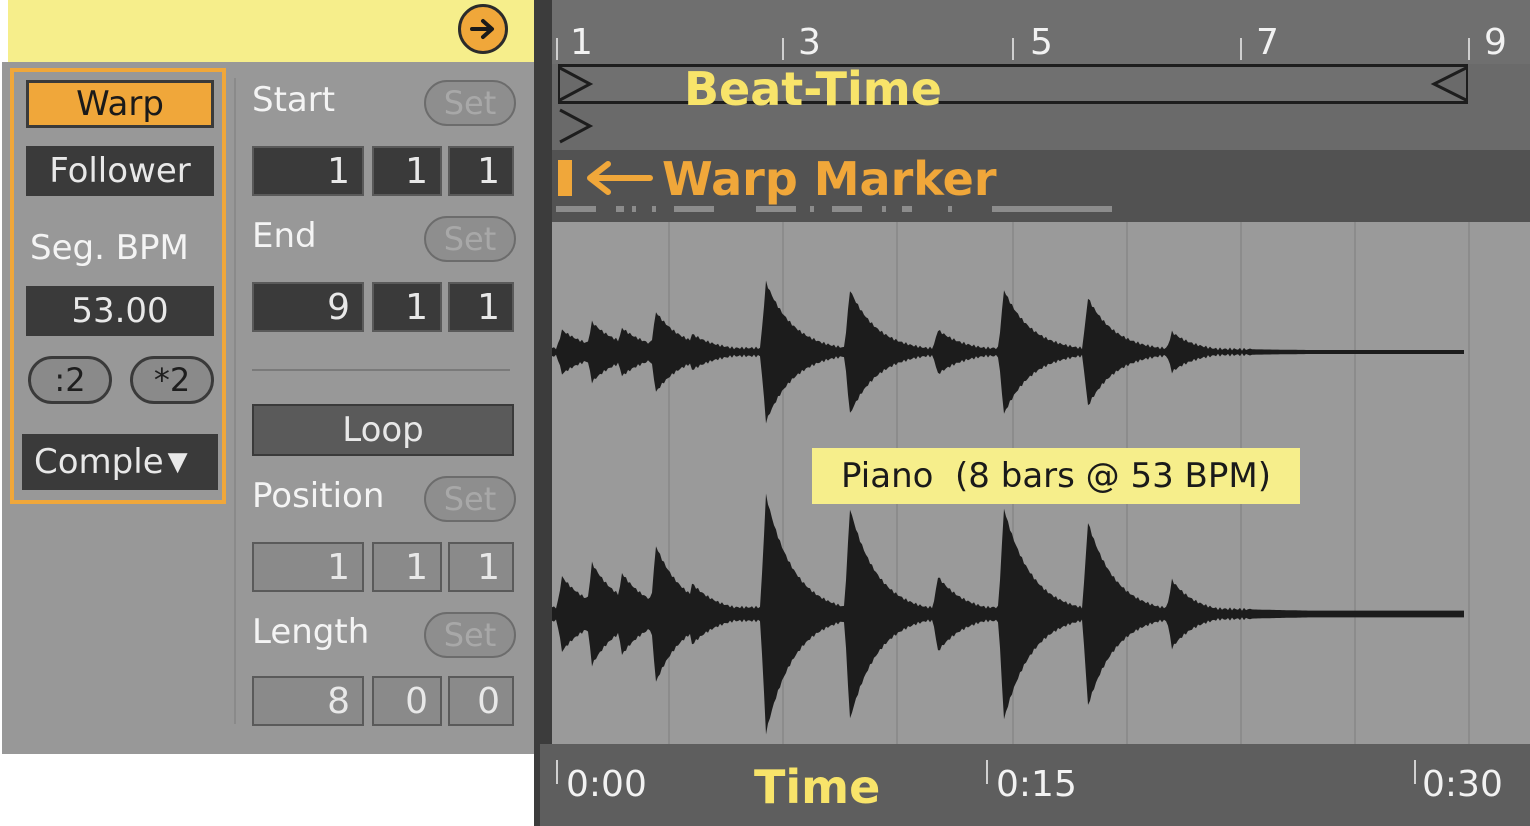  Describe the element at coordinates (606, 784) in the screenshot. I see `time-label-start: 0:00` at that location.